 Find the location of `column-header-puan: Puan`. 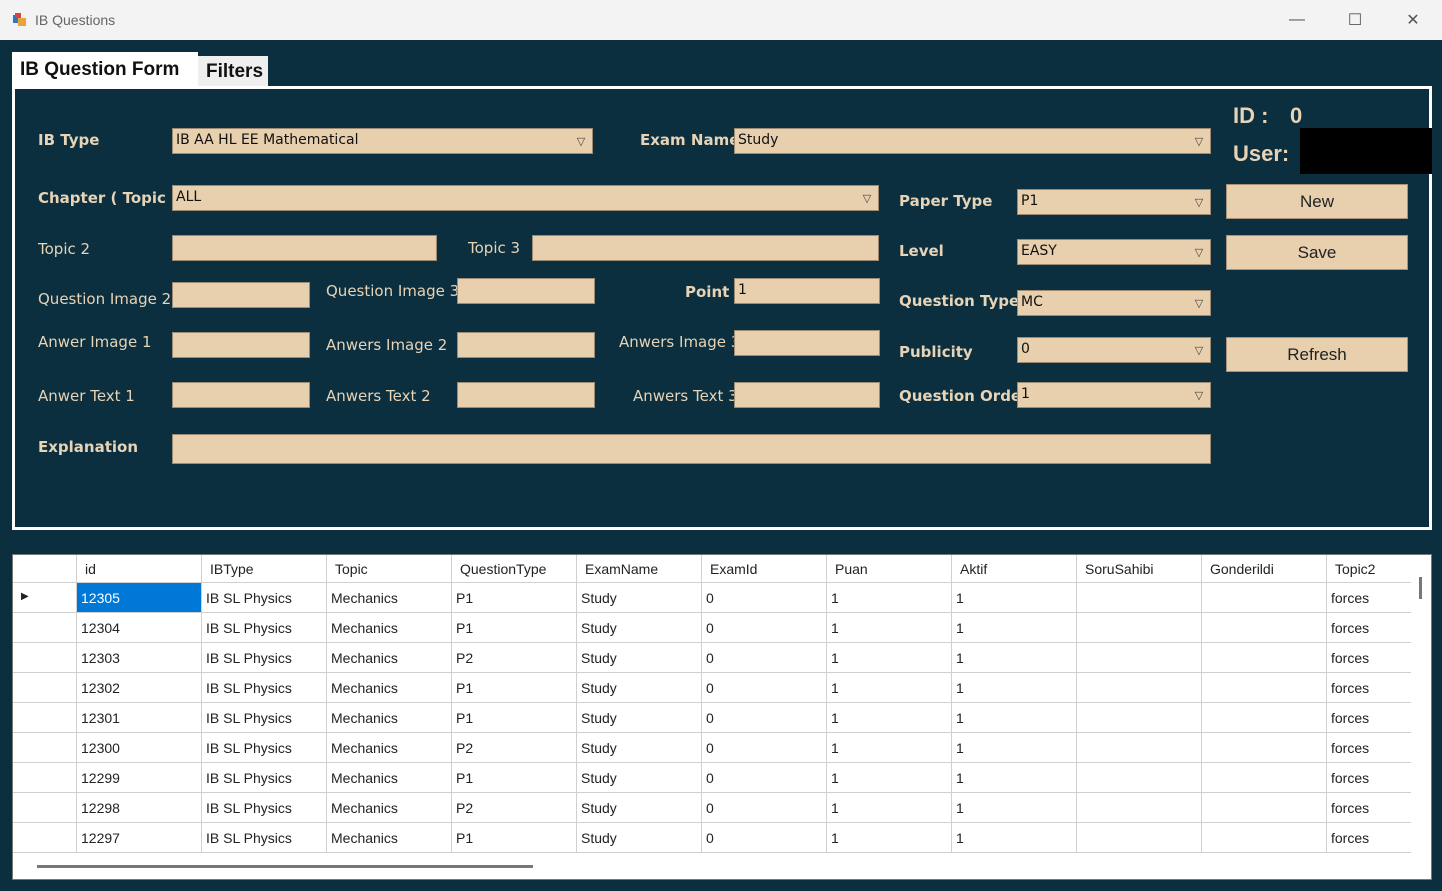

column-header-puan: Puan is located at coordinates (889, 569).